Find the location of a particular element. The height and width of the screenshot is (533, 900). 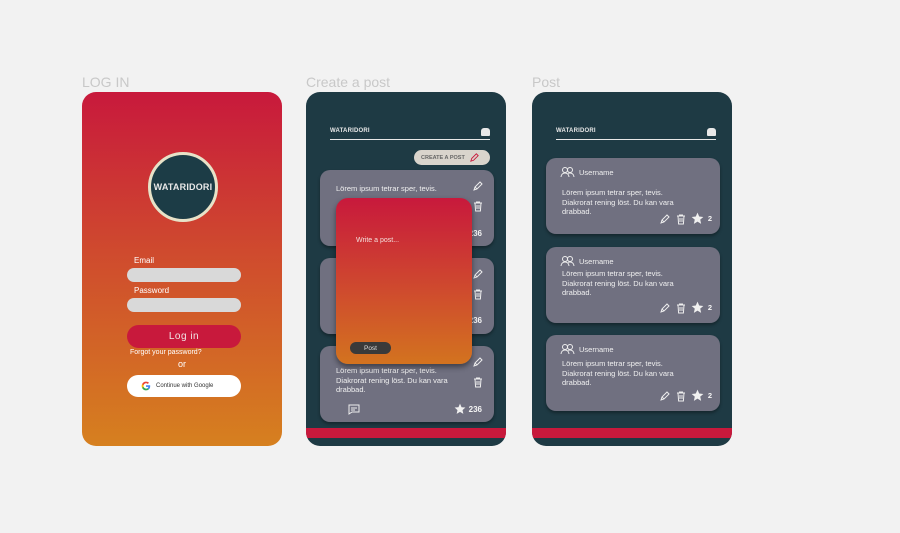

google-button-label: Continue with Google is located at coordinates (185, 386).